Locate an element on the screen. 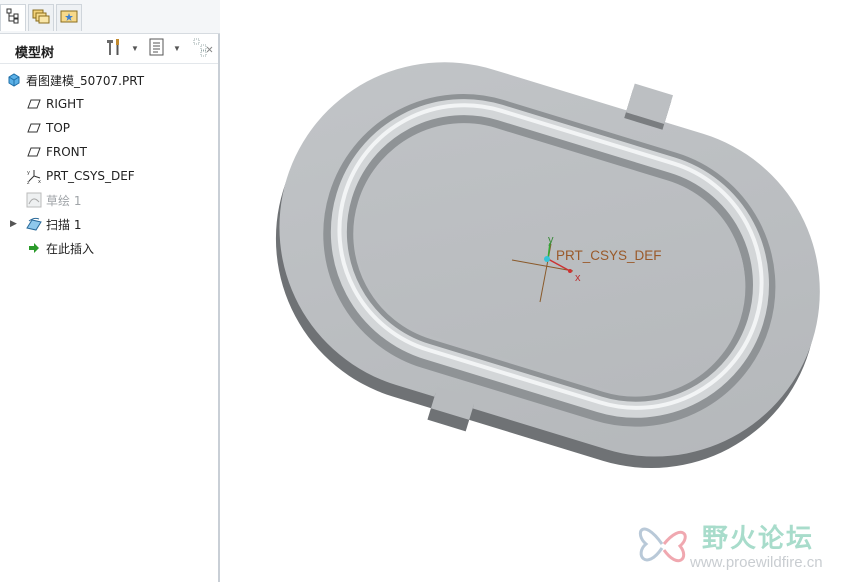 Image resolution: width=842 pixels, height=582 pixels. tree-filter-button is located at coordinates (203, 49).